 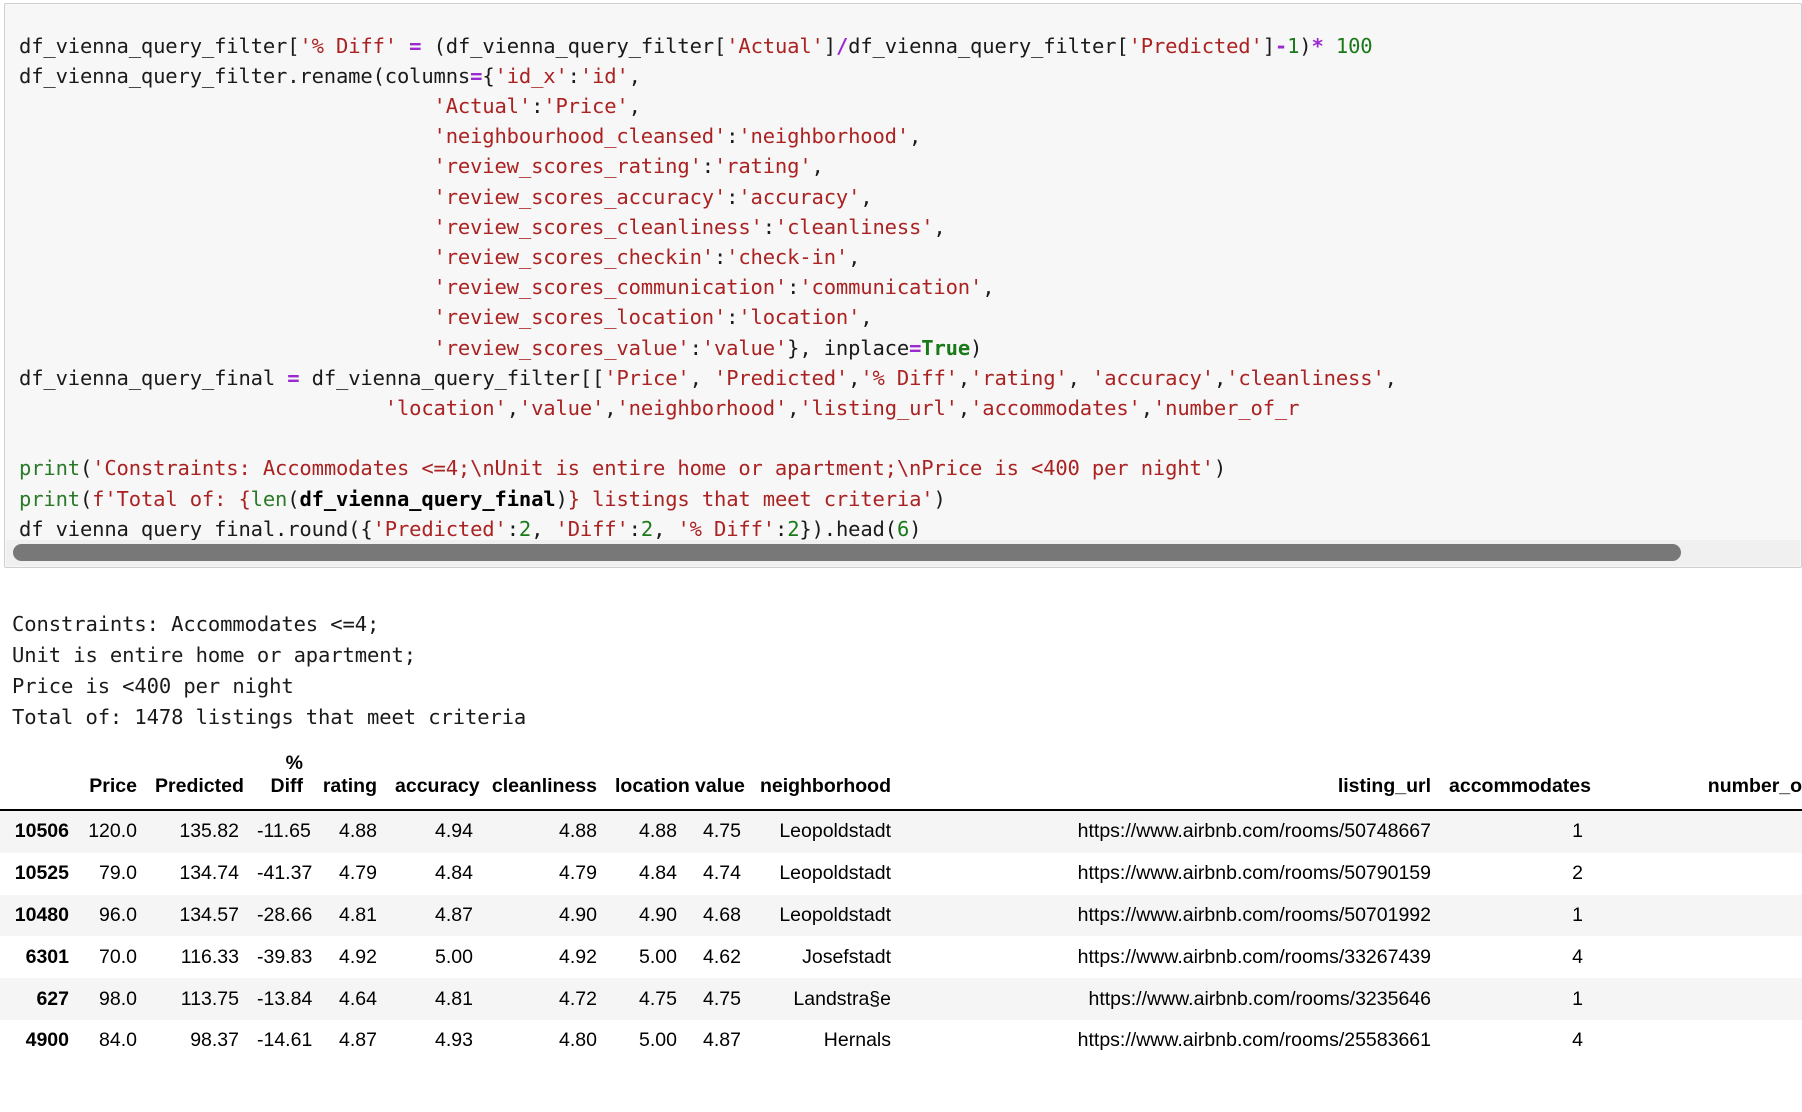 I want to click on code-token: 100, so click(x=1354, y=45).